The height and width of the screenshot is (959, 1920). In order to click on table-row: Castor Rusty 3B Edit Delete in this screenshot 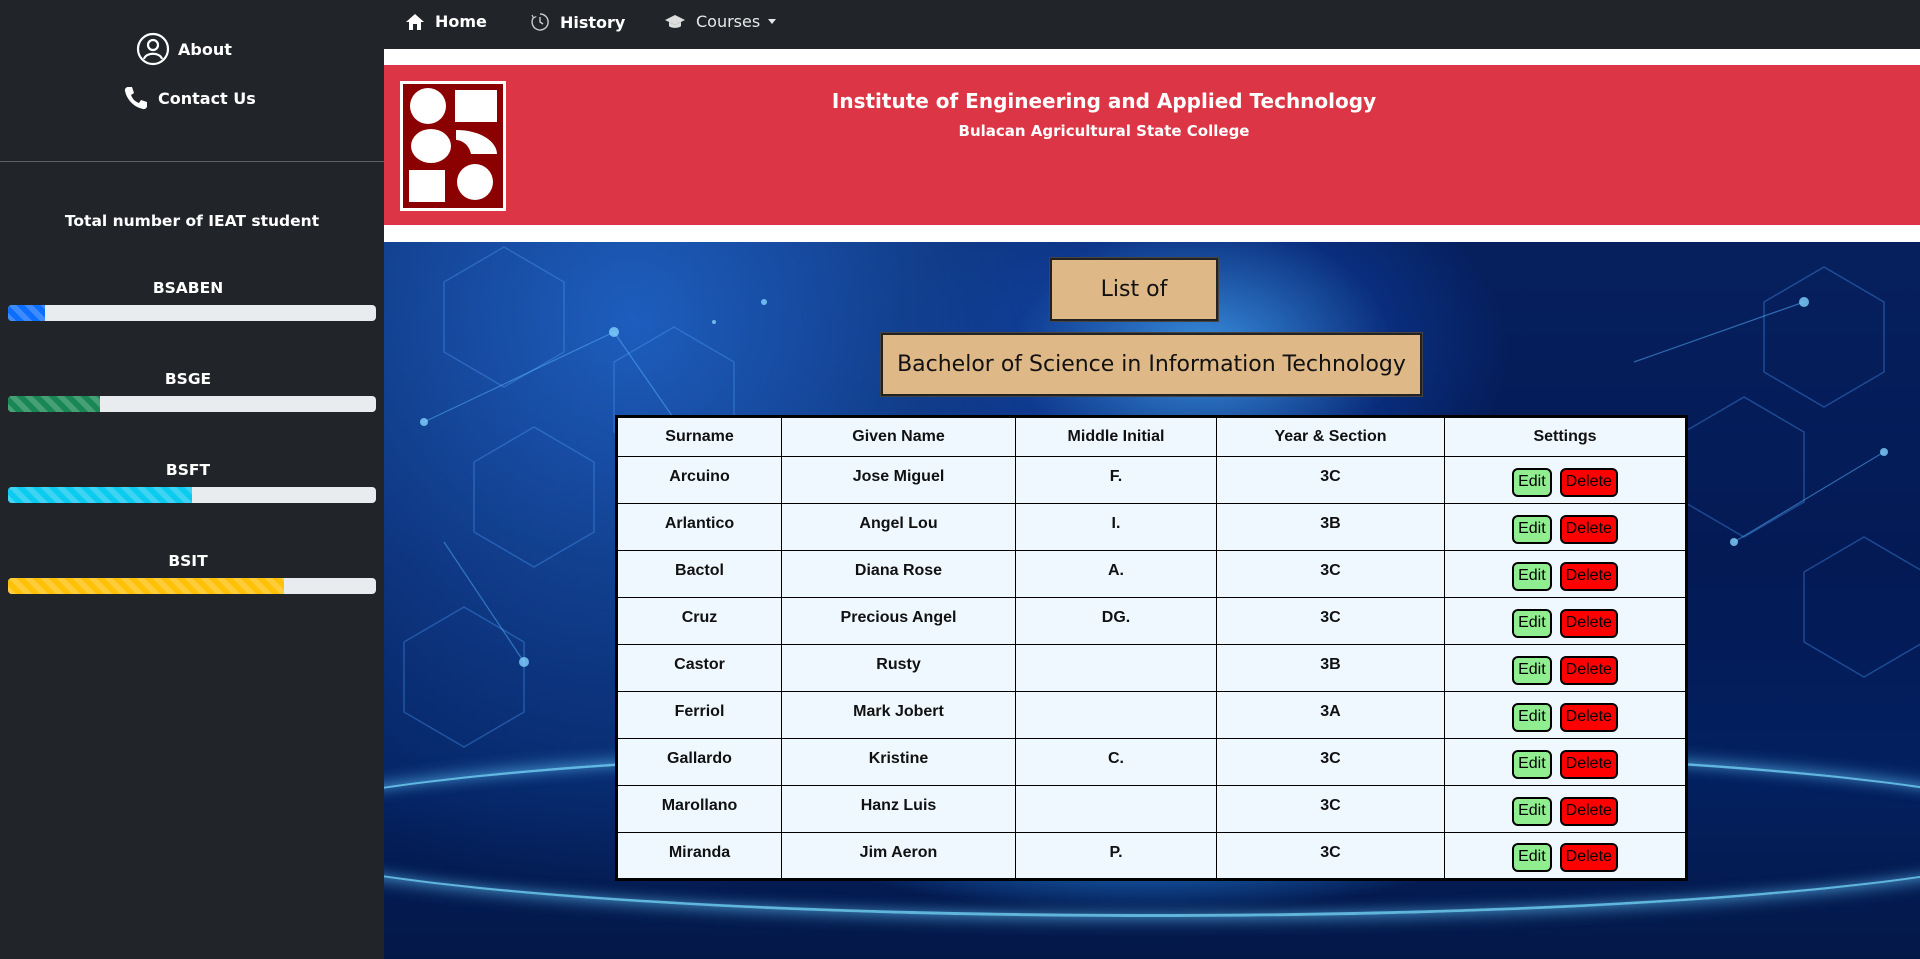, I will do `click(1151, 668)`.